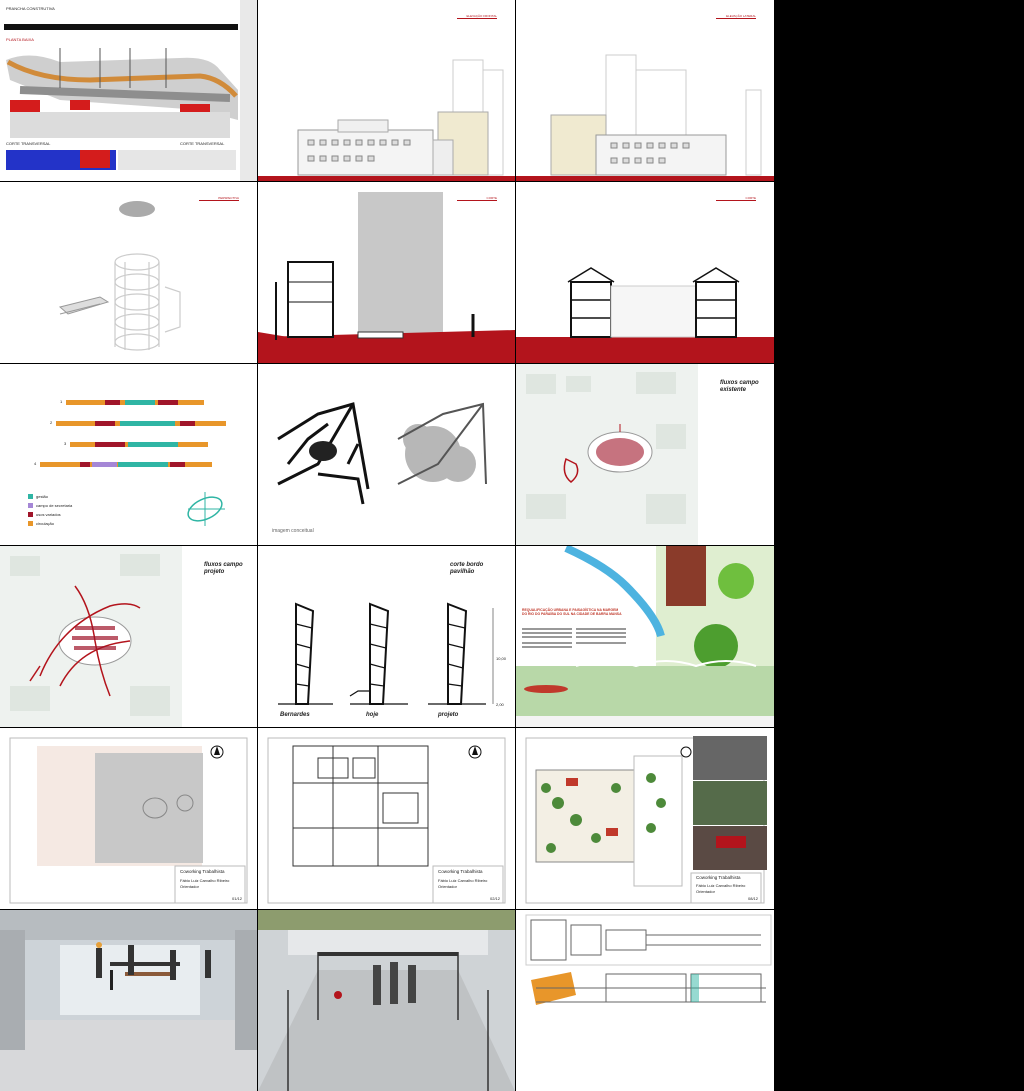 This screenshot has height=1091, width=1024. Describe the element at coordinates (753, 898) in the screenshot. I see `interiors-sheet-number: 08/12` at that location.